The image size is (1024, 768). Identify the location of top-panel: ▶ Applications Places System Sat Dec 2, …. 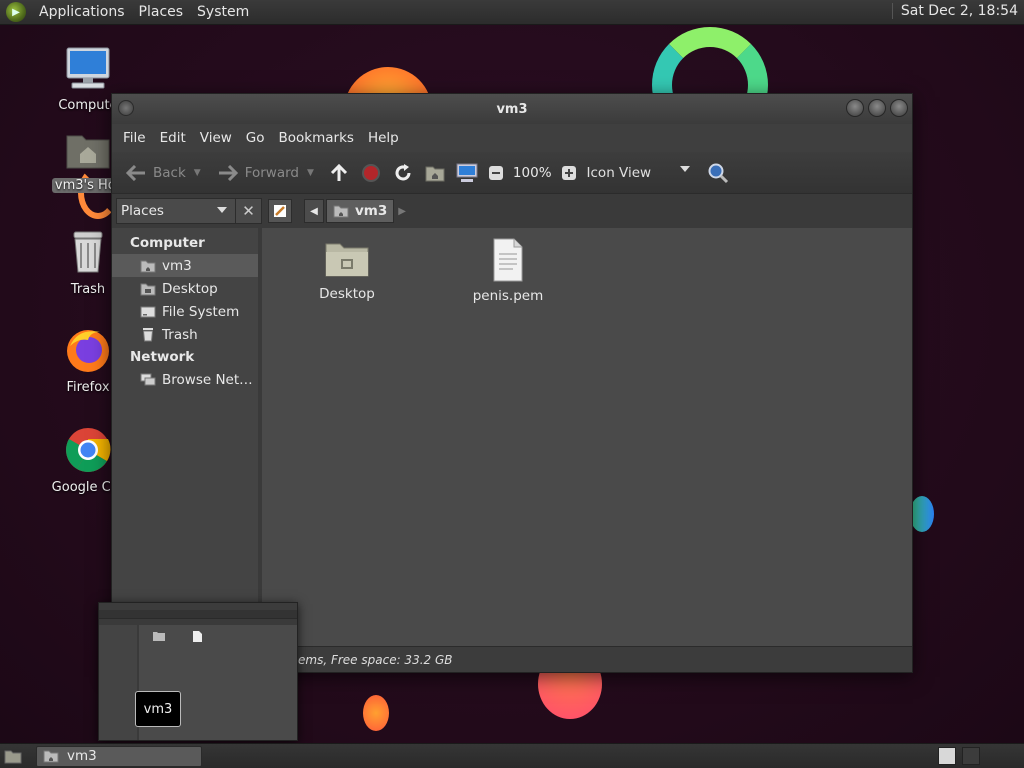
(512, 12).